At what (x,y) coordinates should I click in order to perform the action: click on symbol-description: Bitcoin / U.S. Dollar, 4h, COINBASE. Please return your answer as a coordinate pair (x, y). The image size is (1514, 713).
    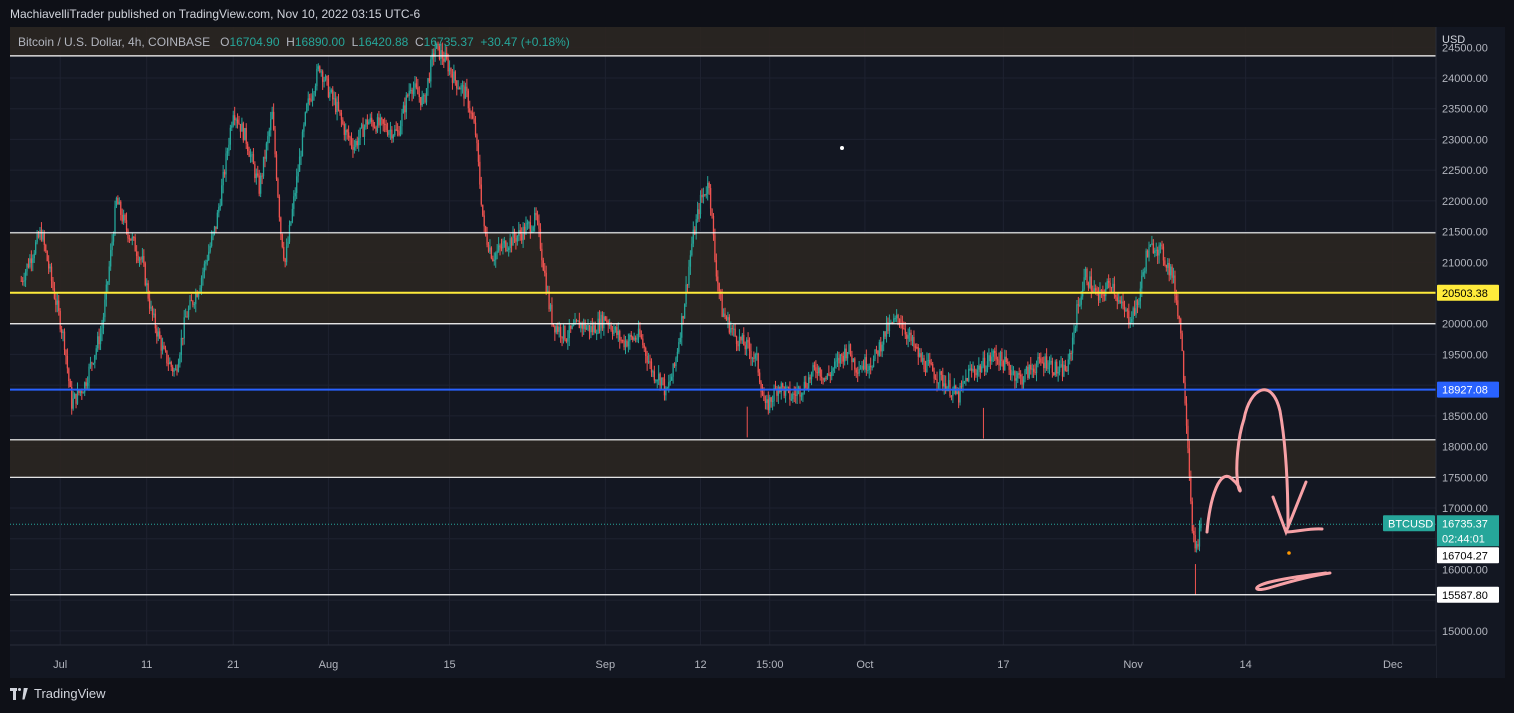
    Looking at the image, I should click on (114, 42).